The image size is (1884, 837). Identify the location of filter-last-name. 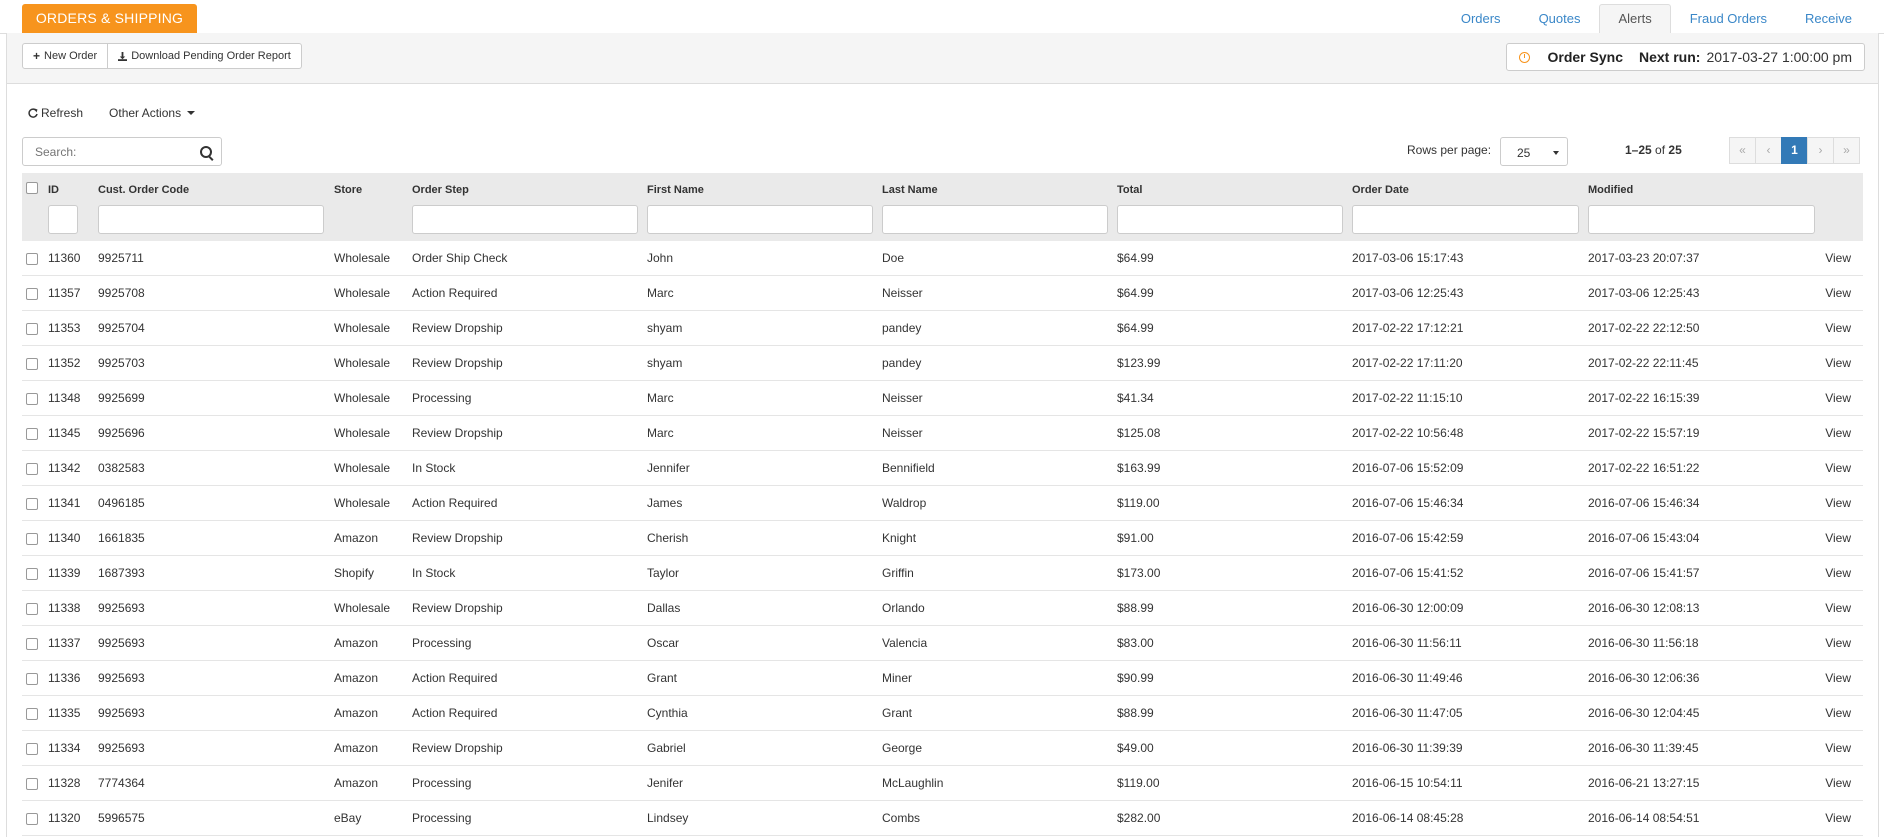
(995, 219).